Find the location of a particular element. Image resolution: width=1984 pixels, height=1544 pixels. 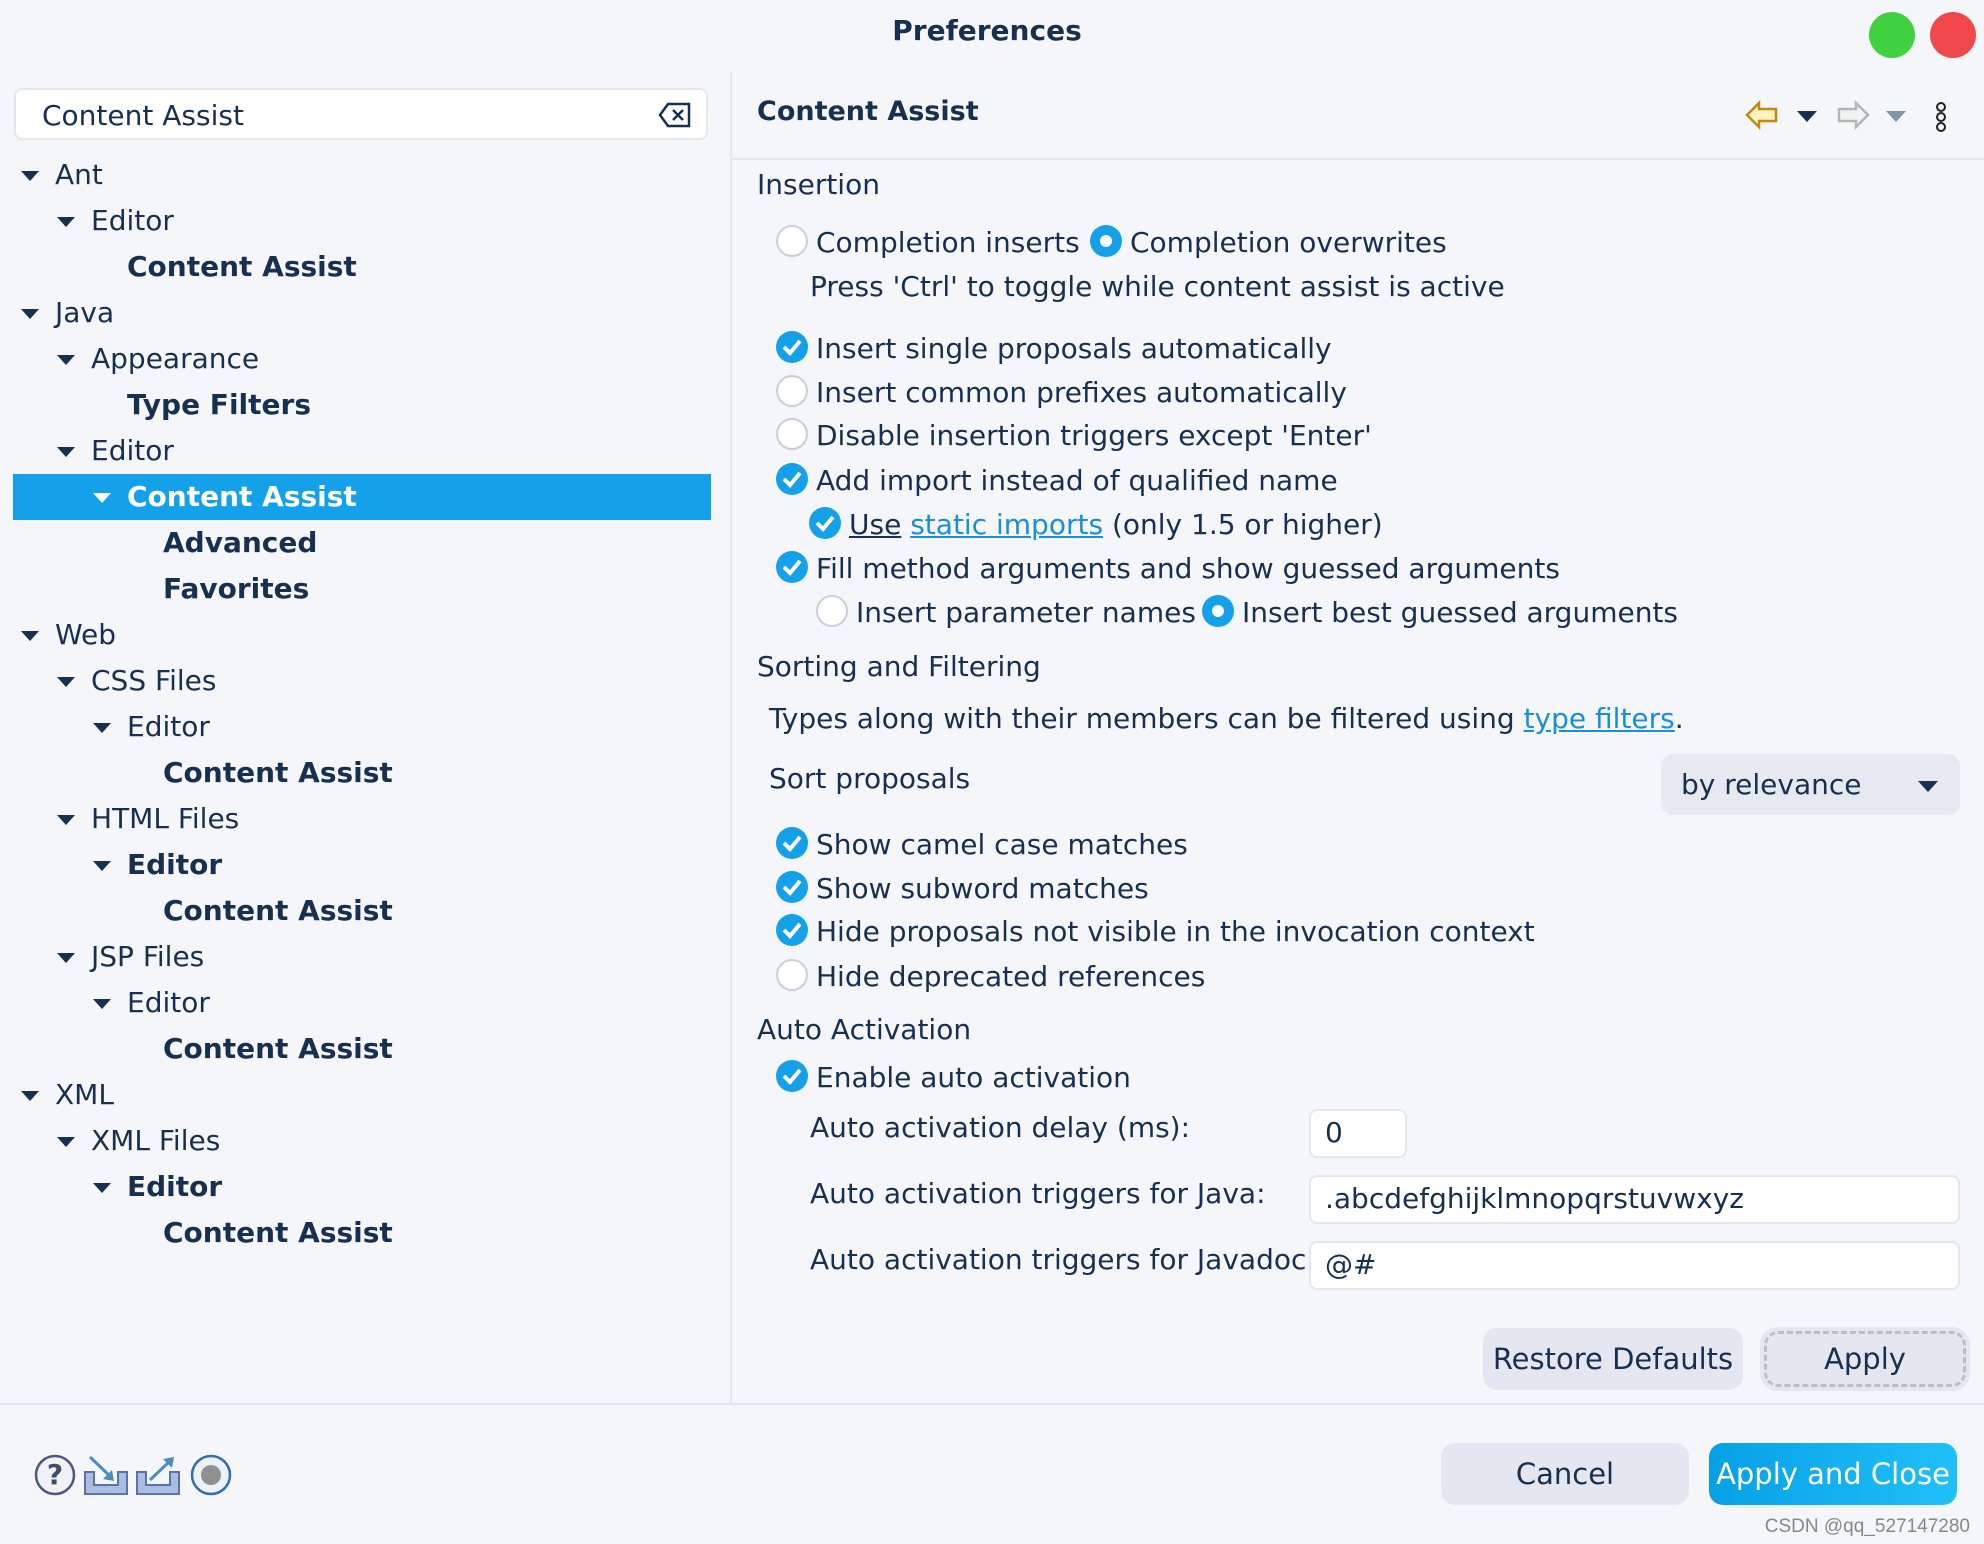

type-filters-link: type filters is located at coordinates (1599, 718).